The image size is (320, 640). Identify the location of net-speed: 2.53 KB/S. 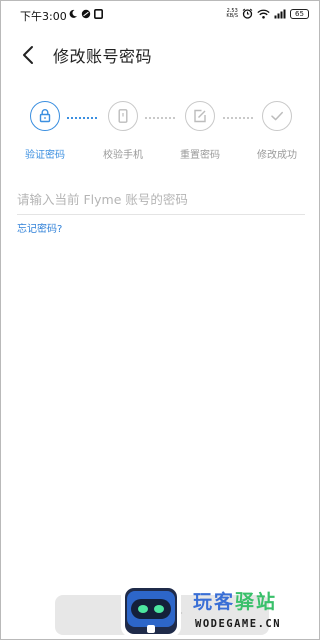
(232, 13).